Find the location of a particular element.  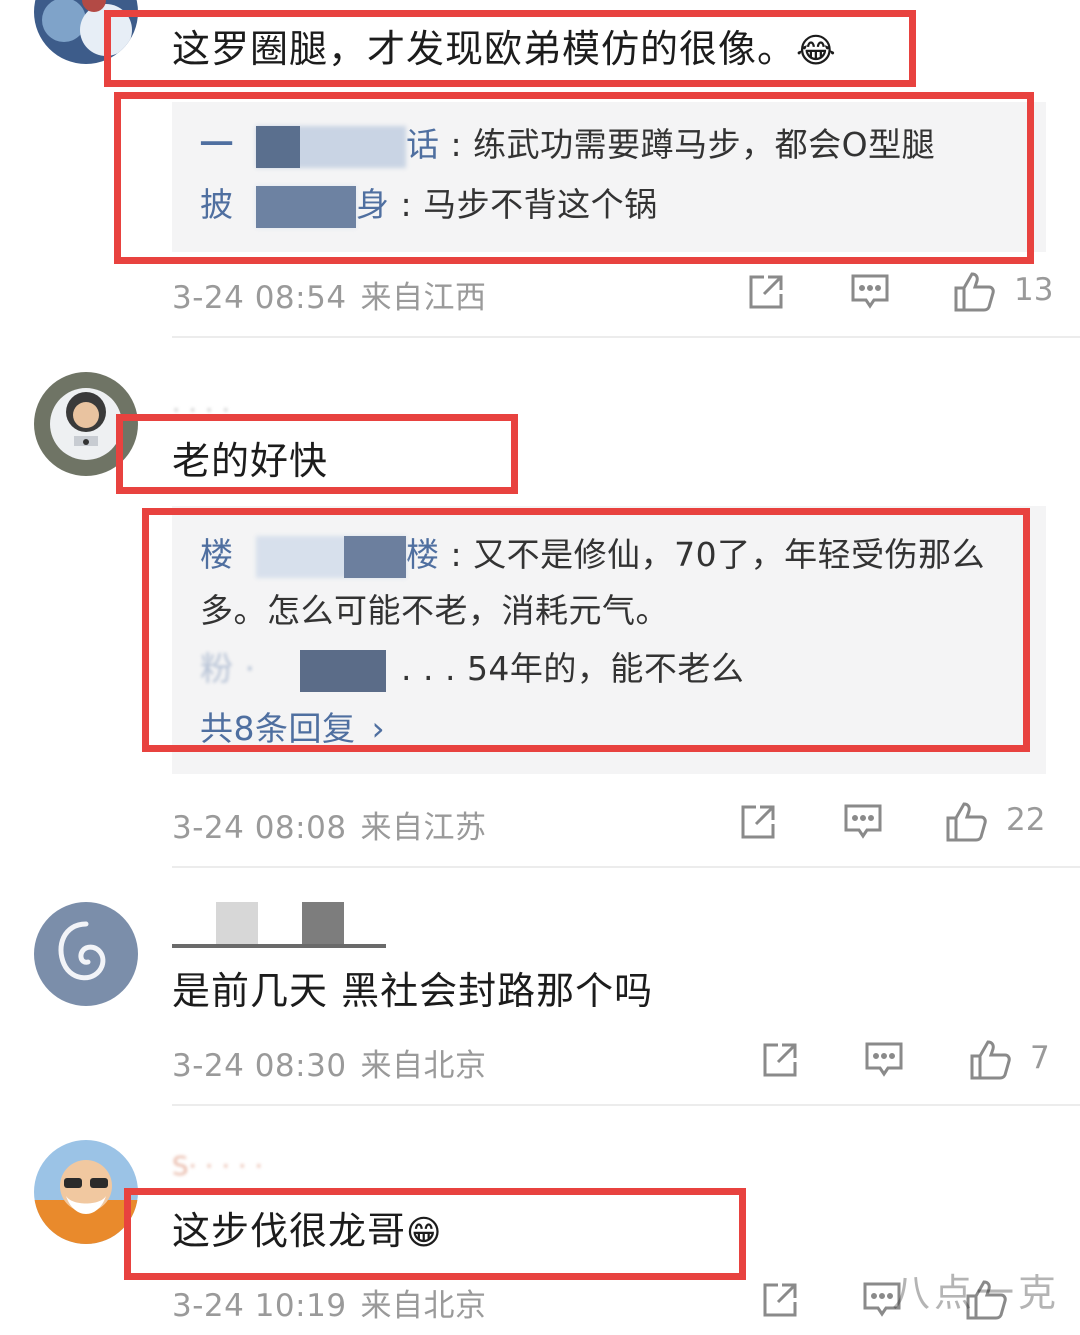

reply-item: 粉 · . . . 54年的，能不老么 is located at coordinates (472, 667).